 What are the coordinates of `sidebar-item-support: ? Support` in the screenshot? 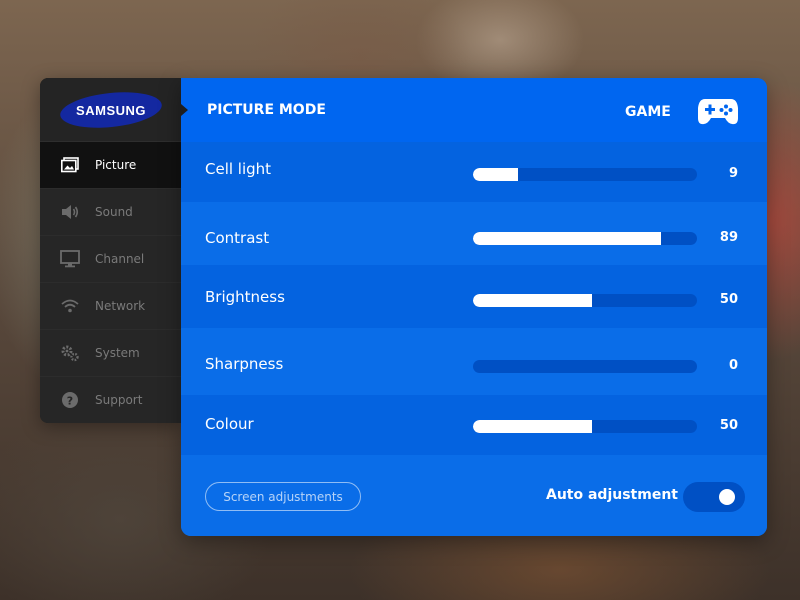 It's located at (110, 400).